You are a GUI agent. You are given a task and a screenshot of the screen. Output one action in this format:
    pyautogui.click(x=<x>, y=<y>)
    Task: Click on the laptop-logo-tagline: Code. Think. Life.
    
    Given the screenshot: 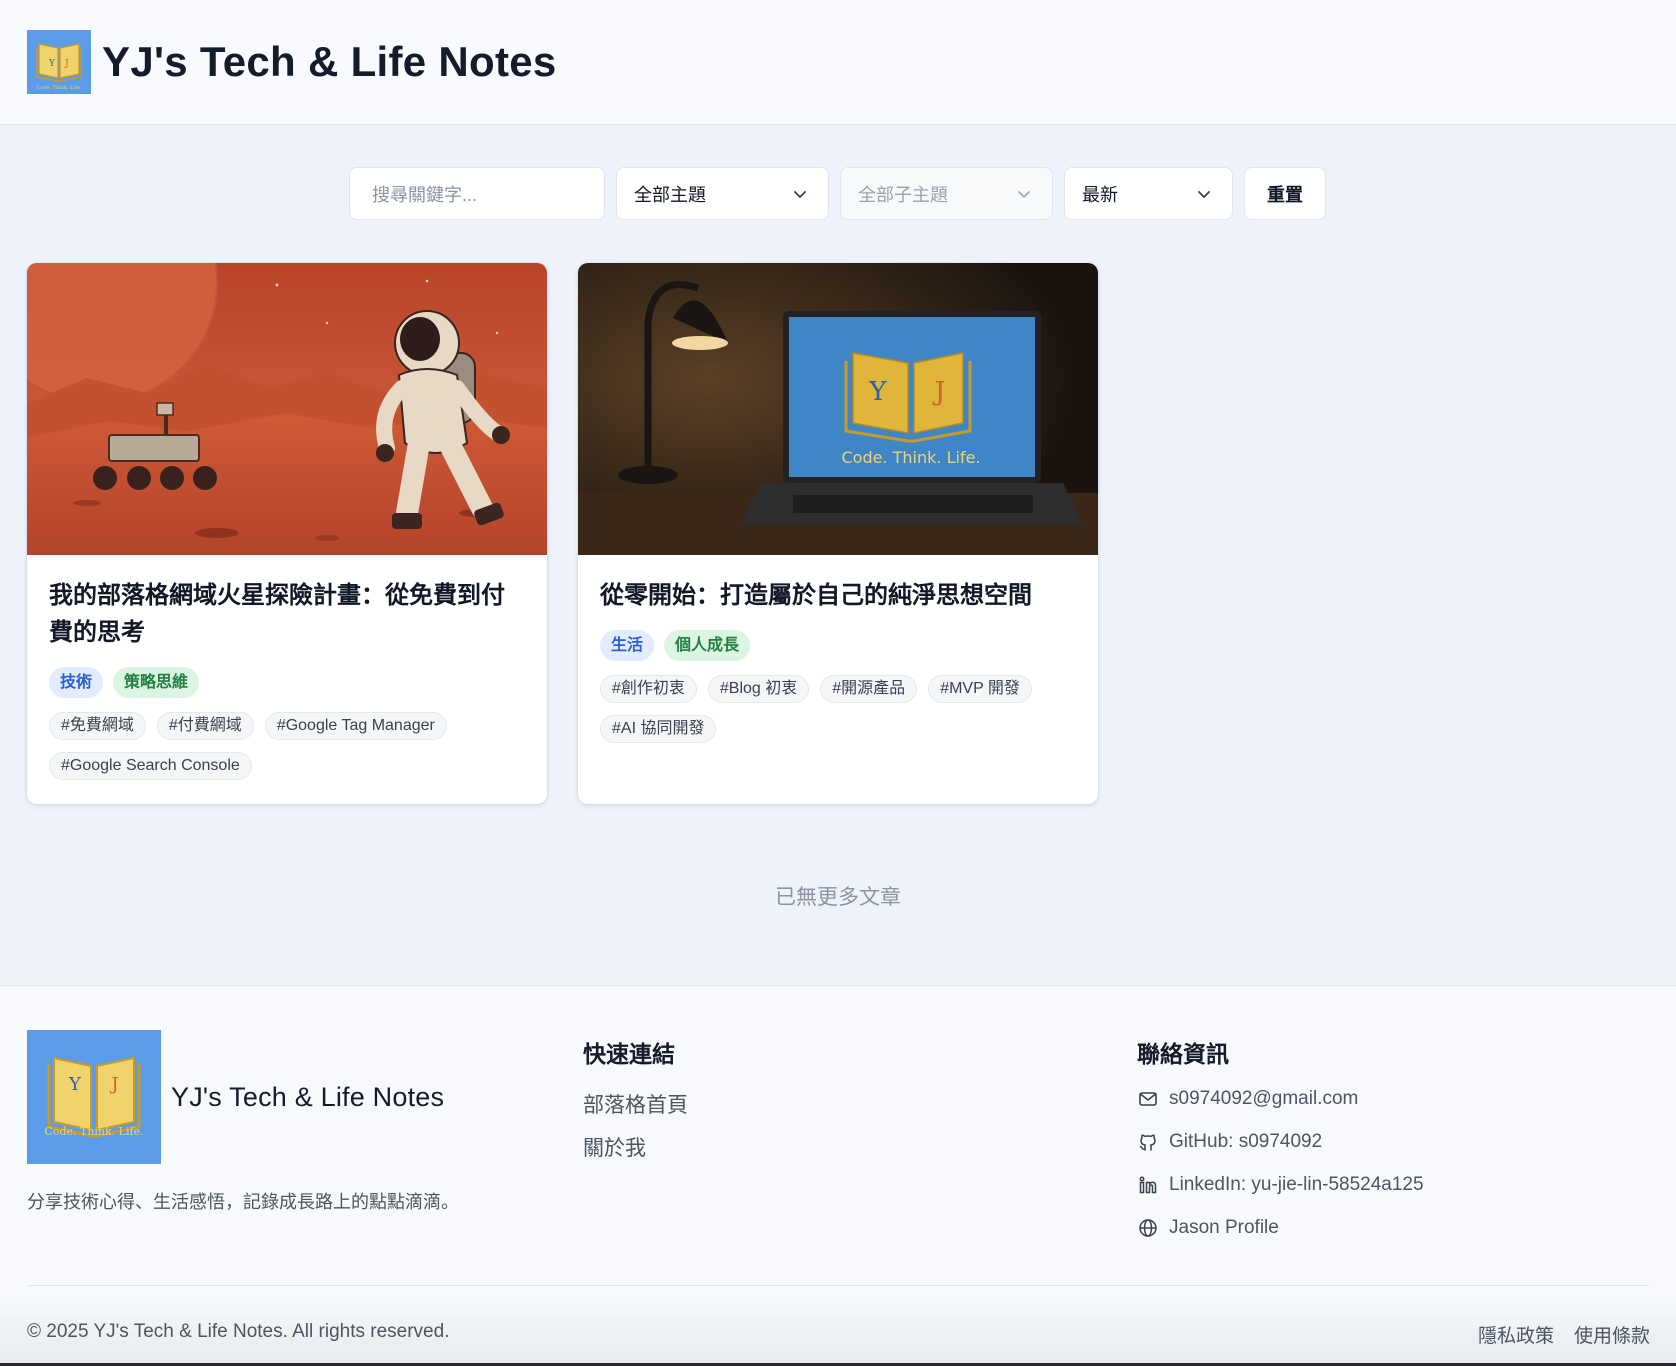 What is the action you would take?
    pyautogui.click(x=911, y=457)
    